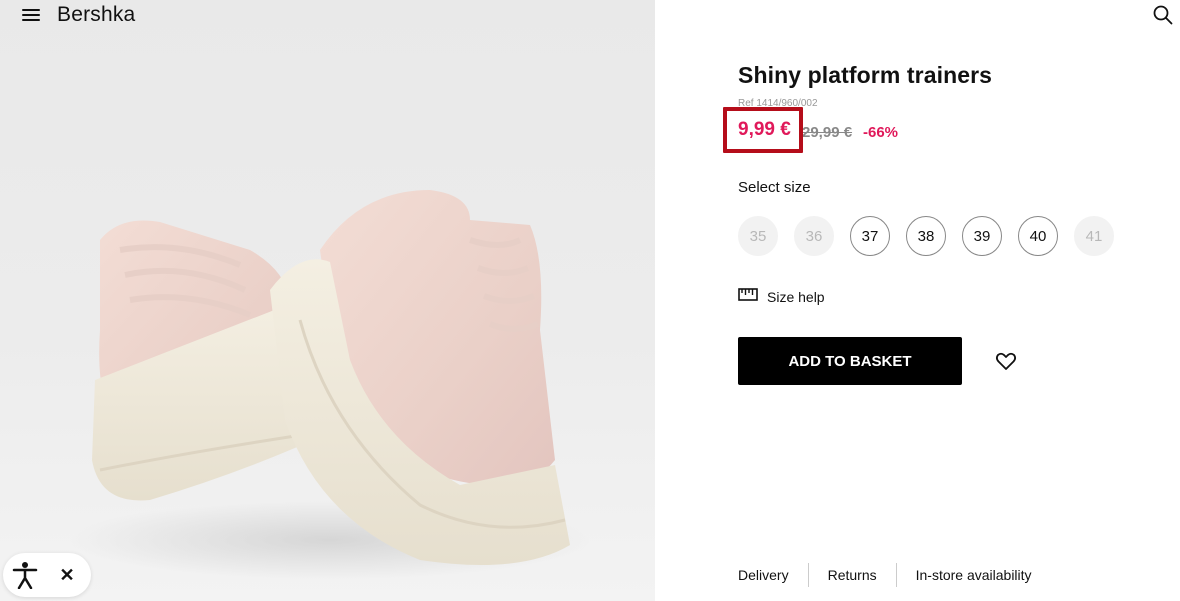 The width and height of the screenshot is (1180, 601). Describe the element at coordinates (96, 15) in the screenshot. I see `brand-logo: Bershka` at that location.